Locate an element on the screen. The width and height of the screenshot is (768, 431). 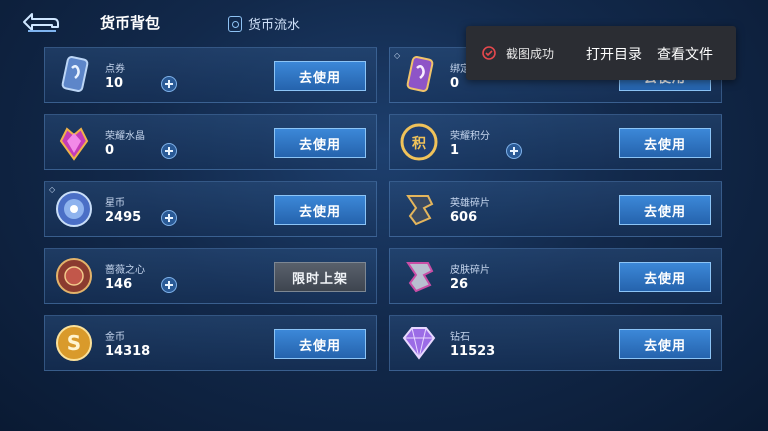
view-file-link: 查看文件 is located at coordinates (685, 54).